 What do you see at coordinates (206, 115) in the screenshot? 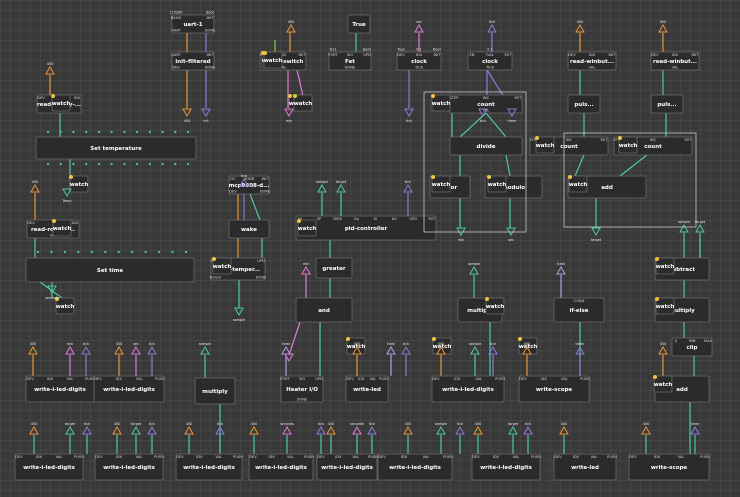
I see `terminal-node: init` at bounding box center [206, 115].